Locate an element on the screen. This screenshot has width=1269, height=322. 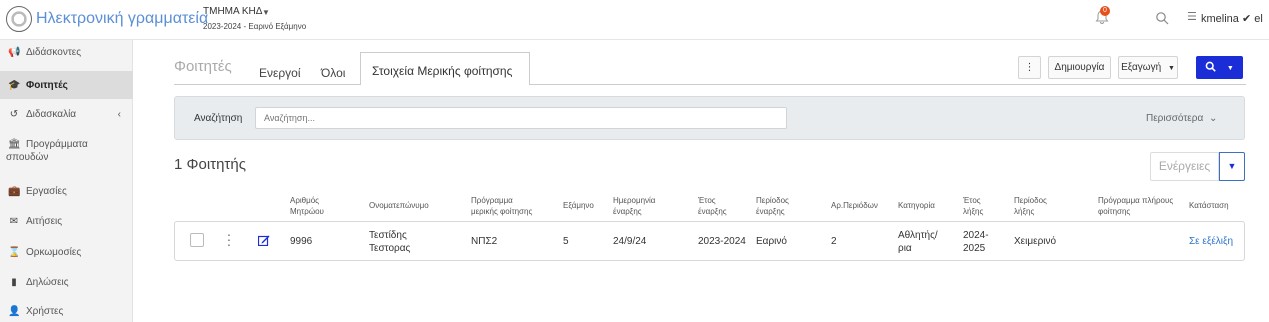
column-header: Περίοδος λήξης is located at coordinates (1036, 206).